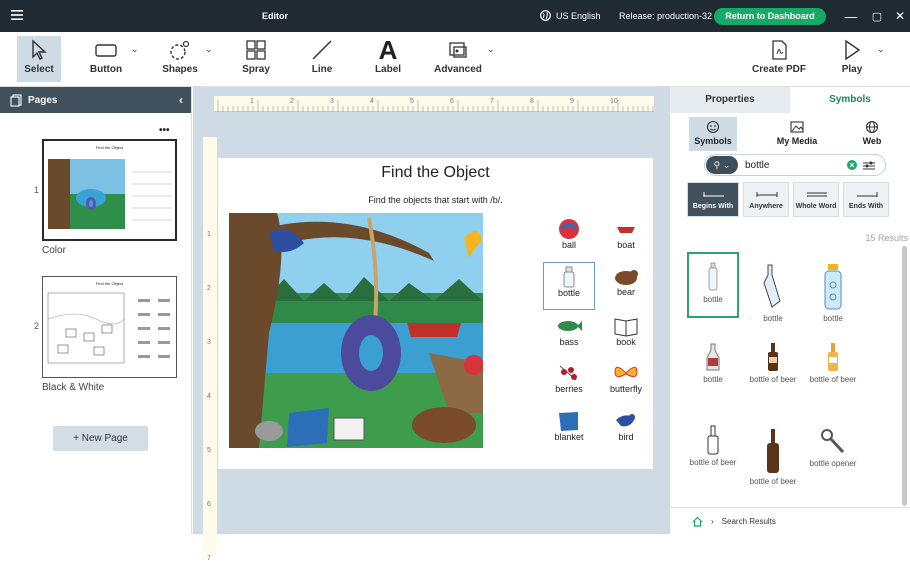 This screenshot has width=910, height=562. I want to click on language-selector: US English, so click(570, 15).